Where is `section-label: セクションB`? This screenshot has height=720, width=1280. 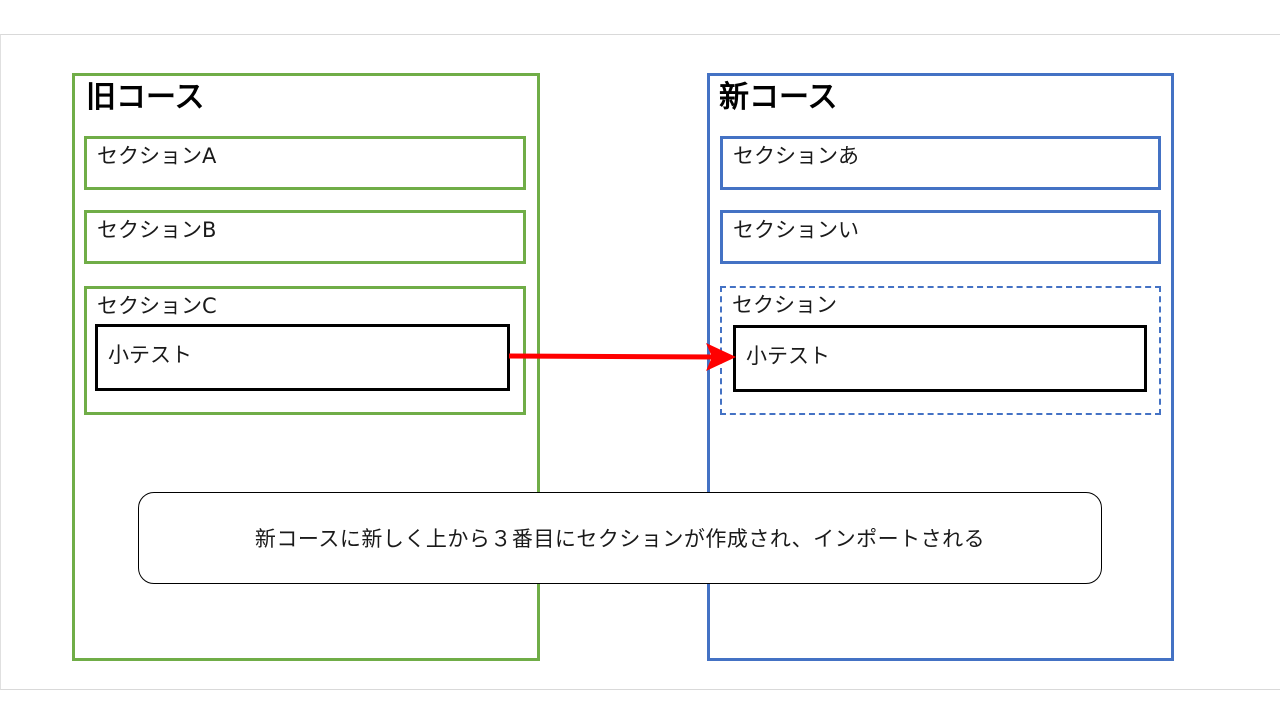 section-label: セクションB is located at coordinates (157, 230).